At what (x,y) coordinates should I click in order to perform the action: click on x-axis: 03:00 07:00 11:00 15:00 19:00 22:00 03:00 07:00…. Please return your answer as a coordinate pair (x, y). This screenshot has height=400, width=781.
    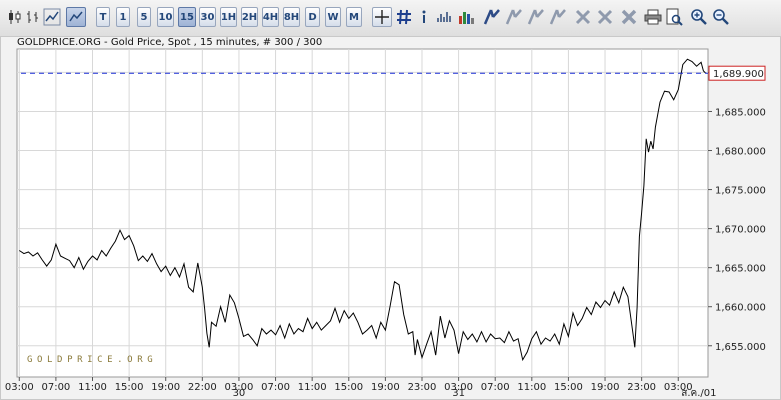
    Looking at the image, I should click on (360, 388).